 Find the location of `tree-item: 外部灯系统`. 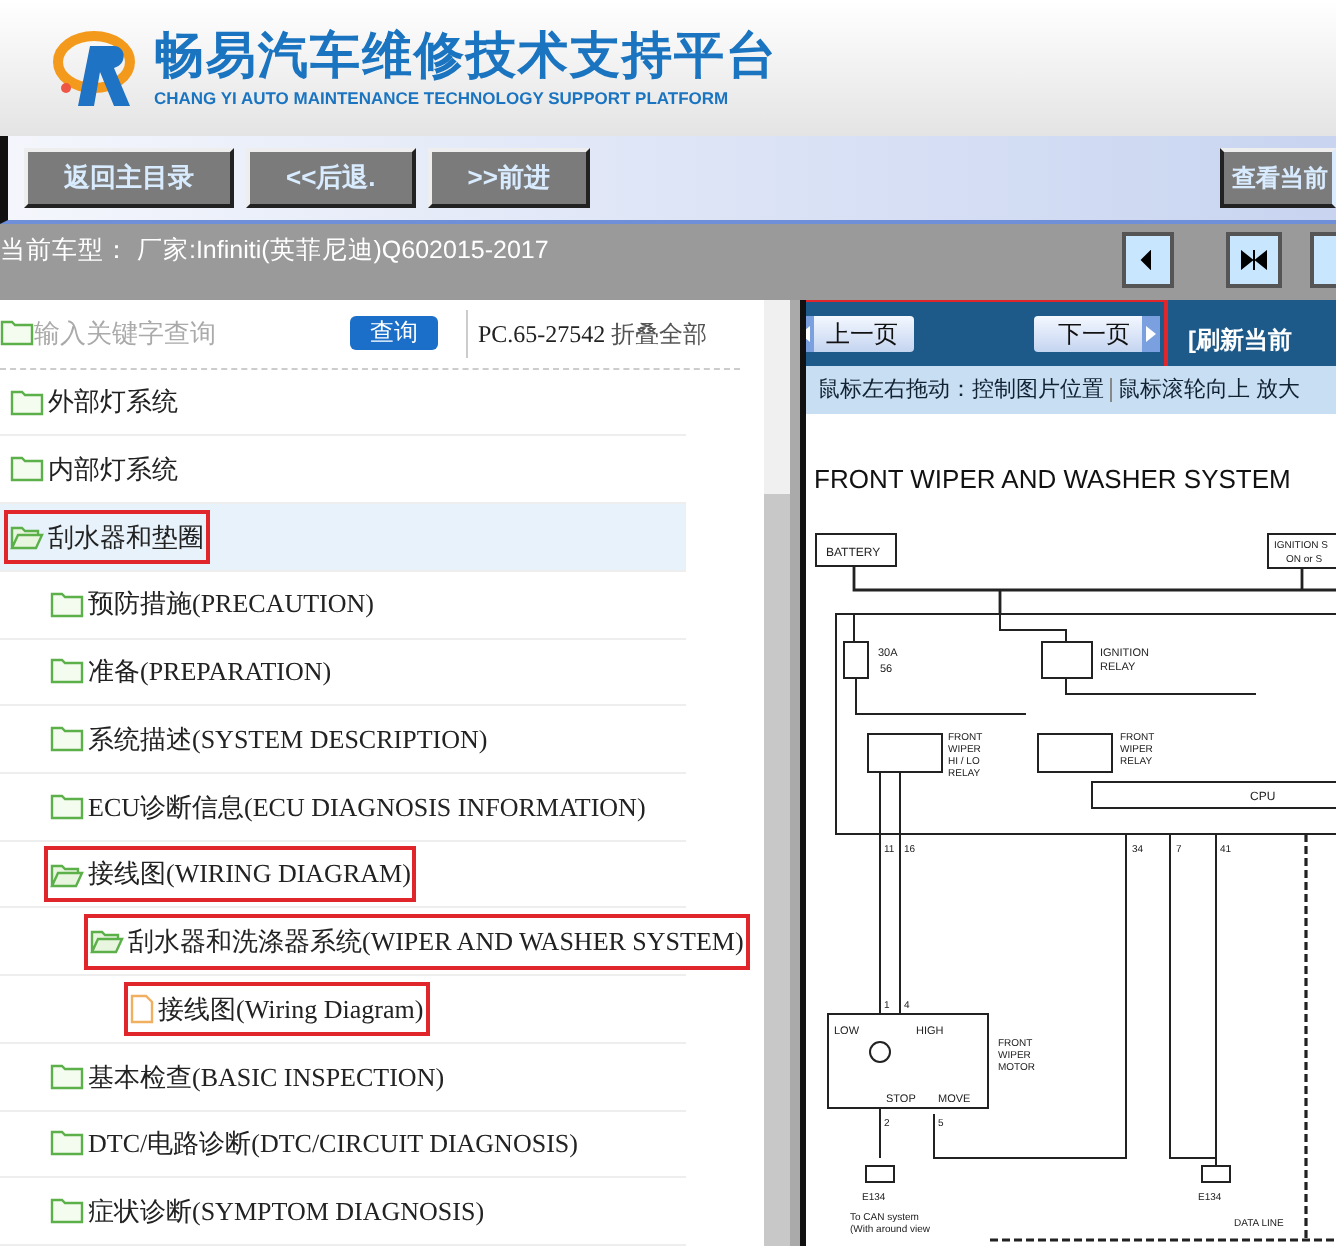

tree-item: 外部灯系统 is located at coordinates (94, 402).